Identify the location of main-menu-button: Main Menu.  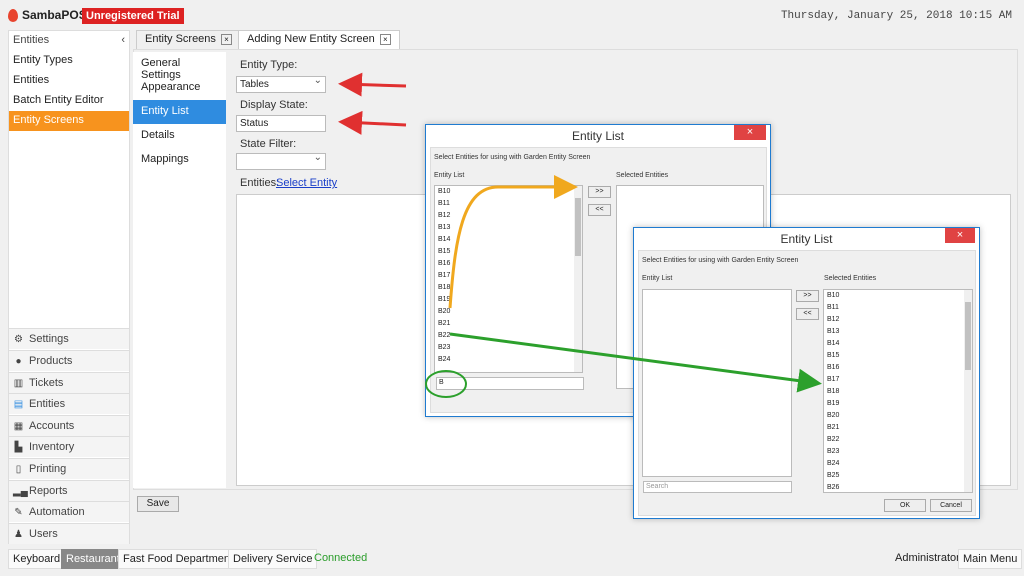
(990, 559).